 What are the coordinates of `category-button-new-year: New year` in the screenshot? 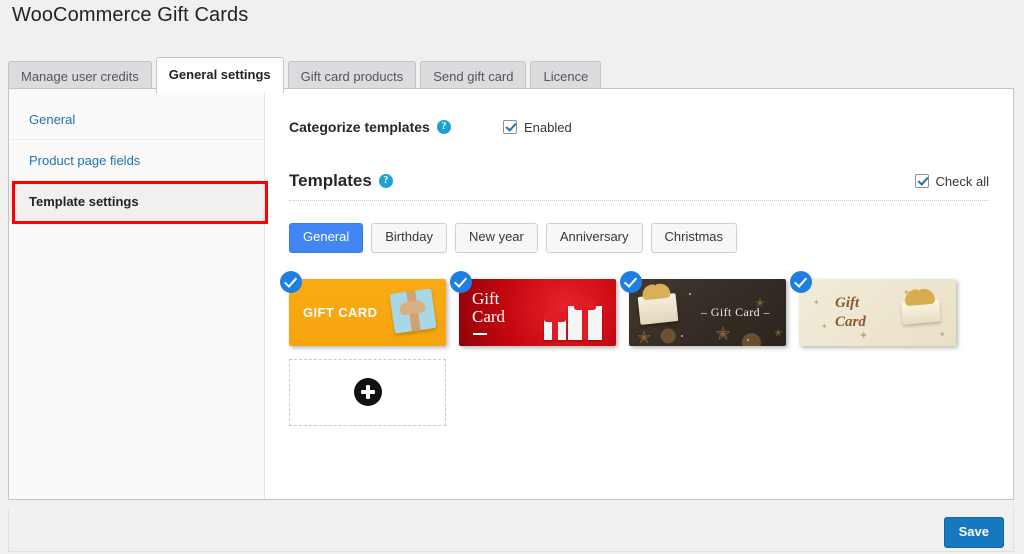 It's located at (496, 238).